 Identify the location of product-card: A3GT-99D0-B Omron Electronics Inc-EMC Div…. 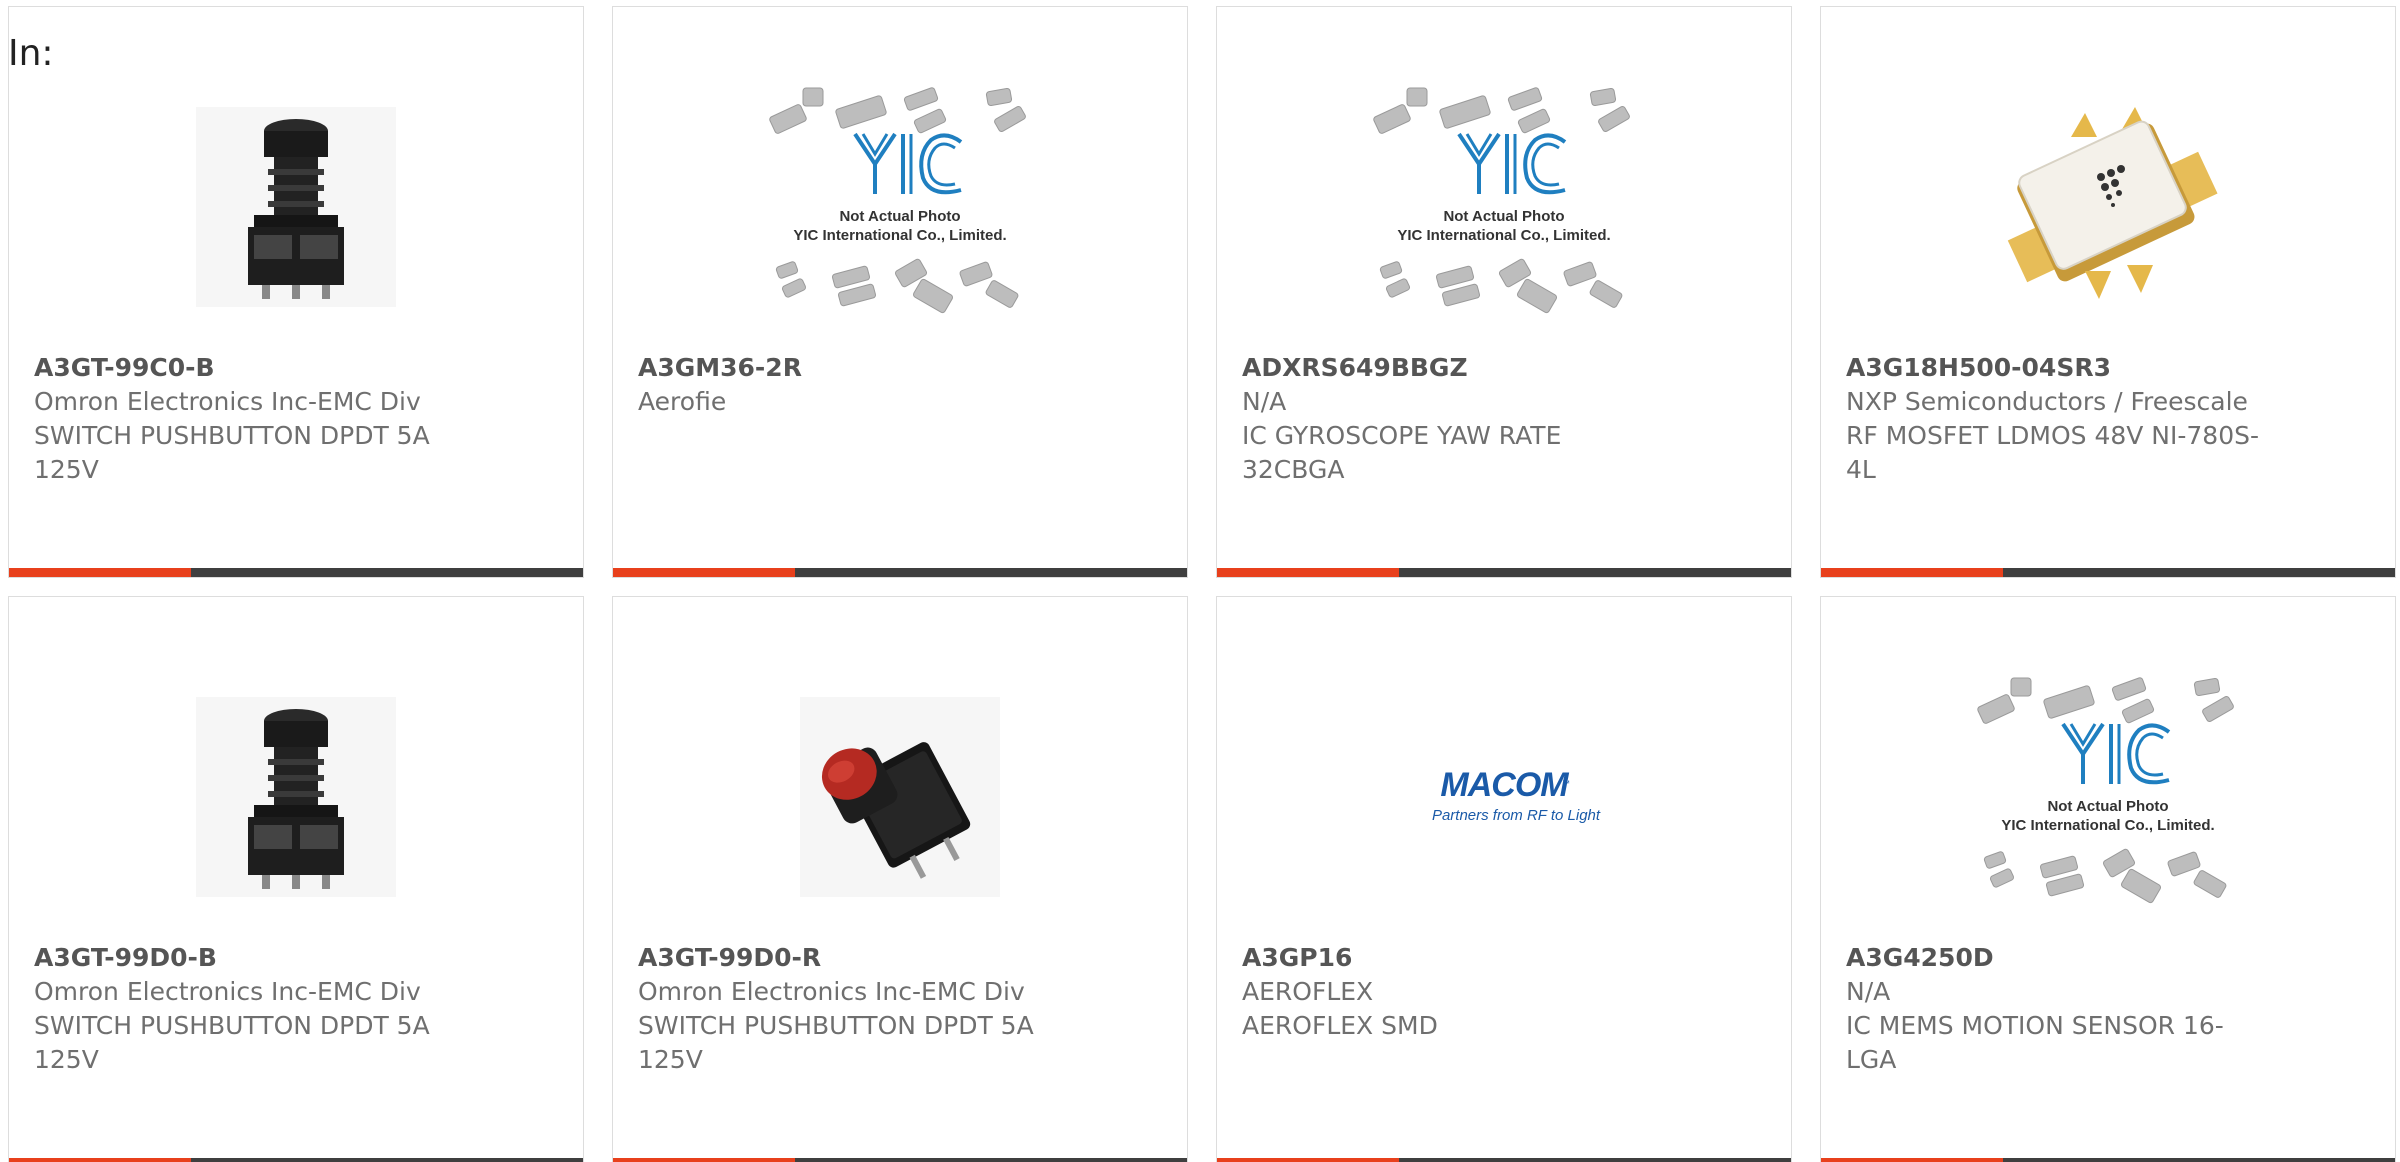
(296, 879).